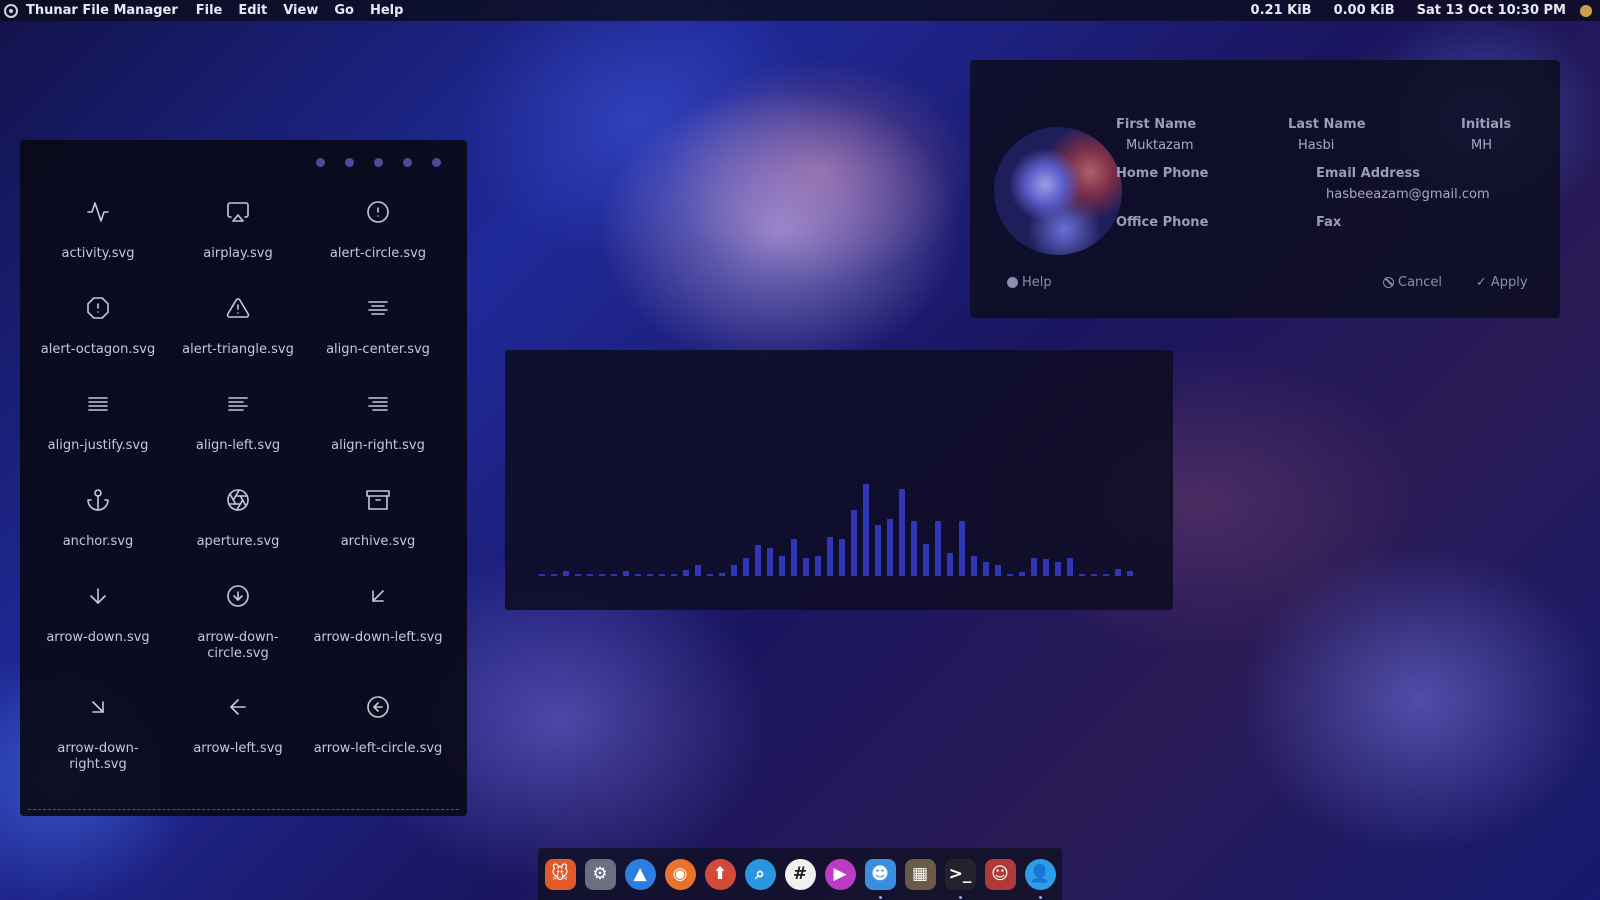 The height and width of the screenshot is (900, 1600). Describe the element at coordinates (560, 874) in the screenshot. I see `xfce-mouse-app-icon: 🐭` at that location.